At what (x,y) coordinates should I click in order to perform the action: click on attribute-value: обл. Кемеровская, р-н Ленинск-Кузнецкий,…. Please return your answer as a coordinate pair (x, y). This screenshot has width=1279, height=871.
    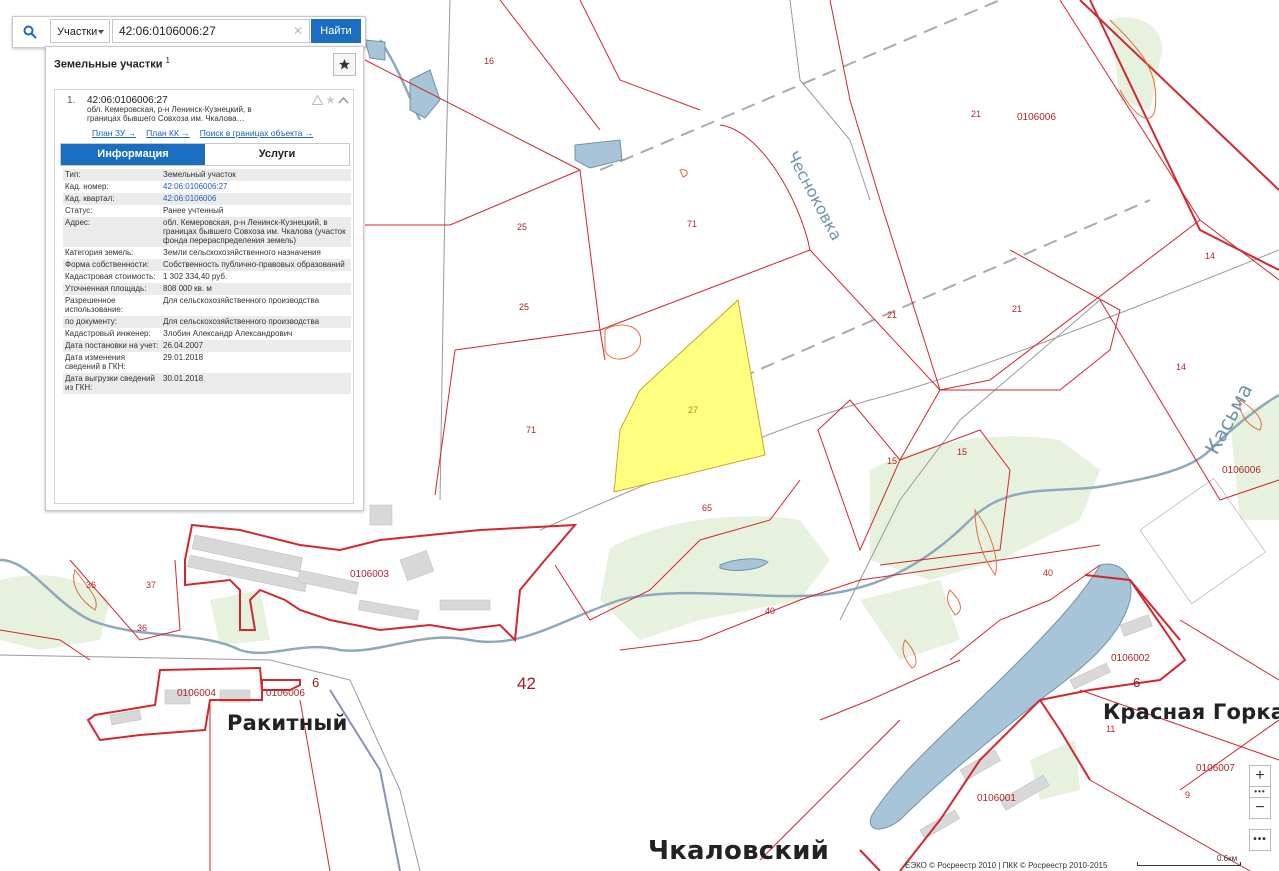
    Looking at the image, I should click on (256, 232).